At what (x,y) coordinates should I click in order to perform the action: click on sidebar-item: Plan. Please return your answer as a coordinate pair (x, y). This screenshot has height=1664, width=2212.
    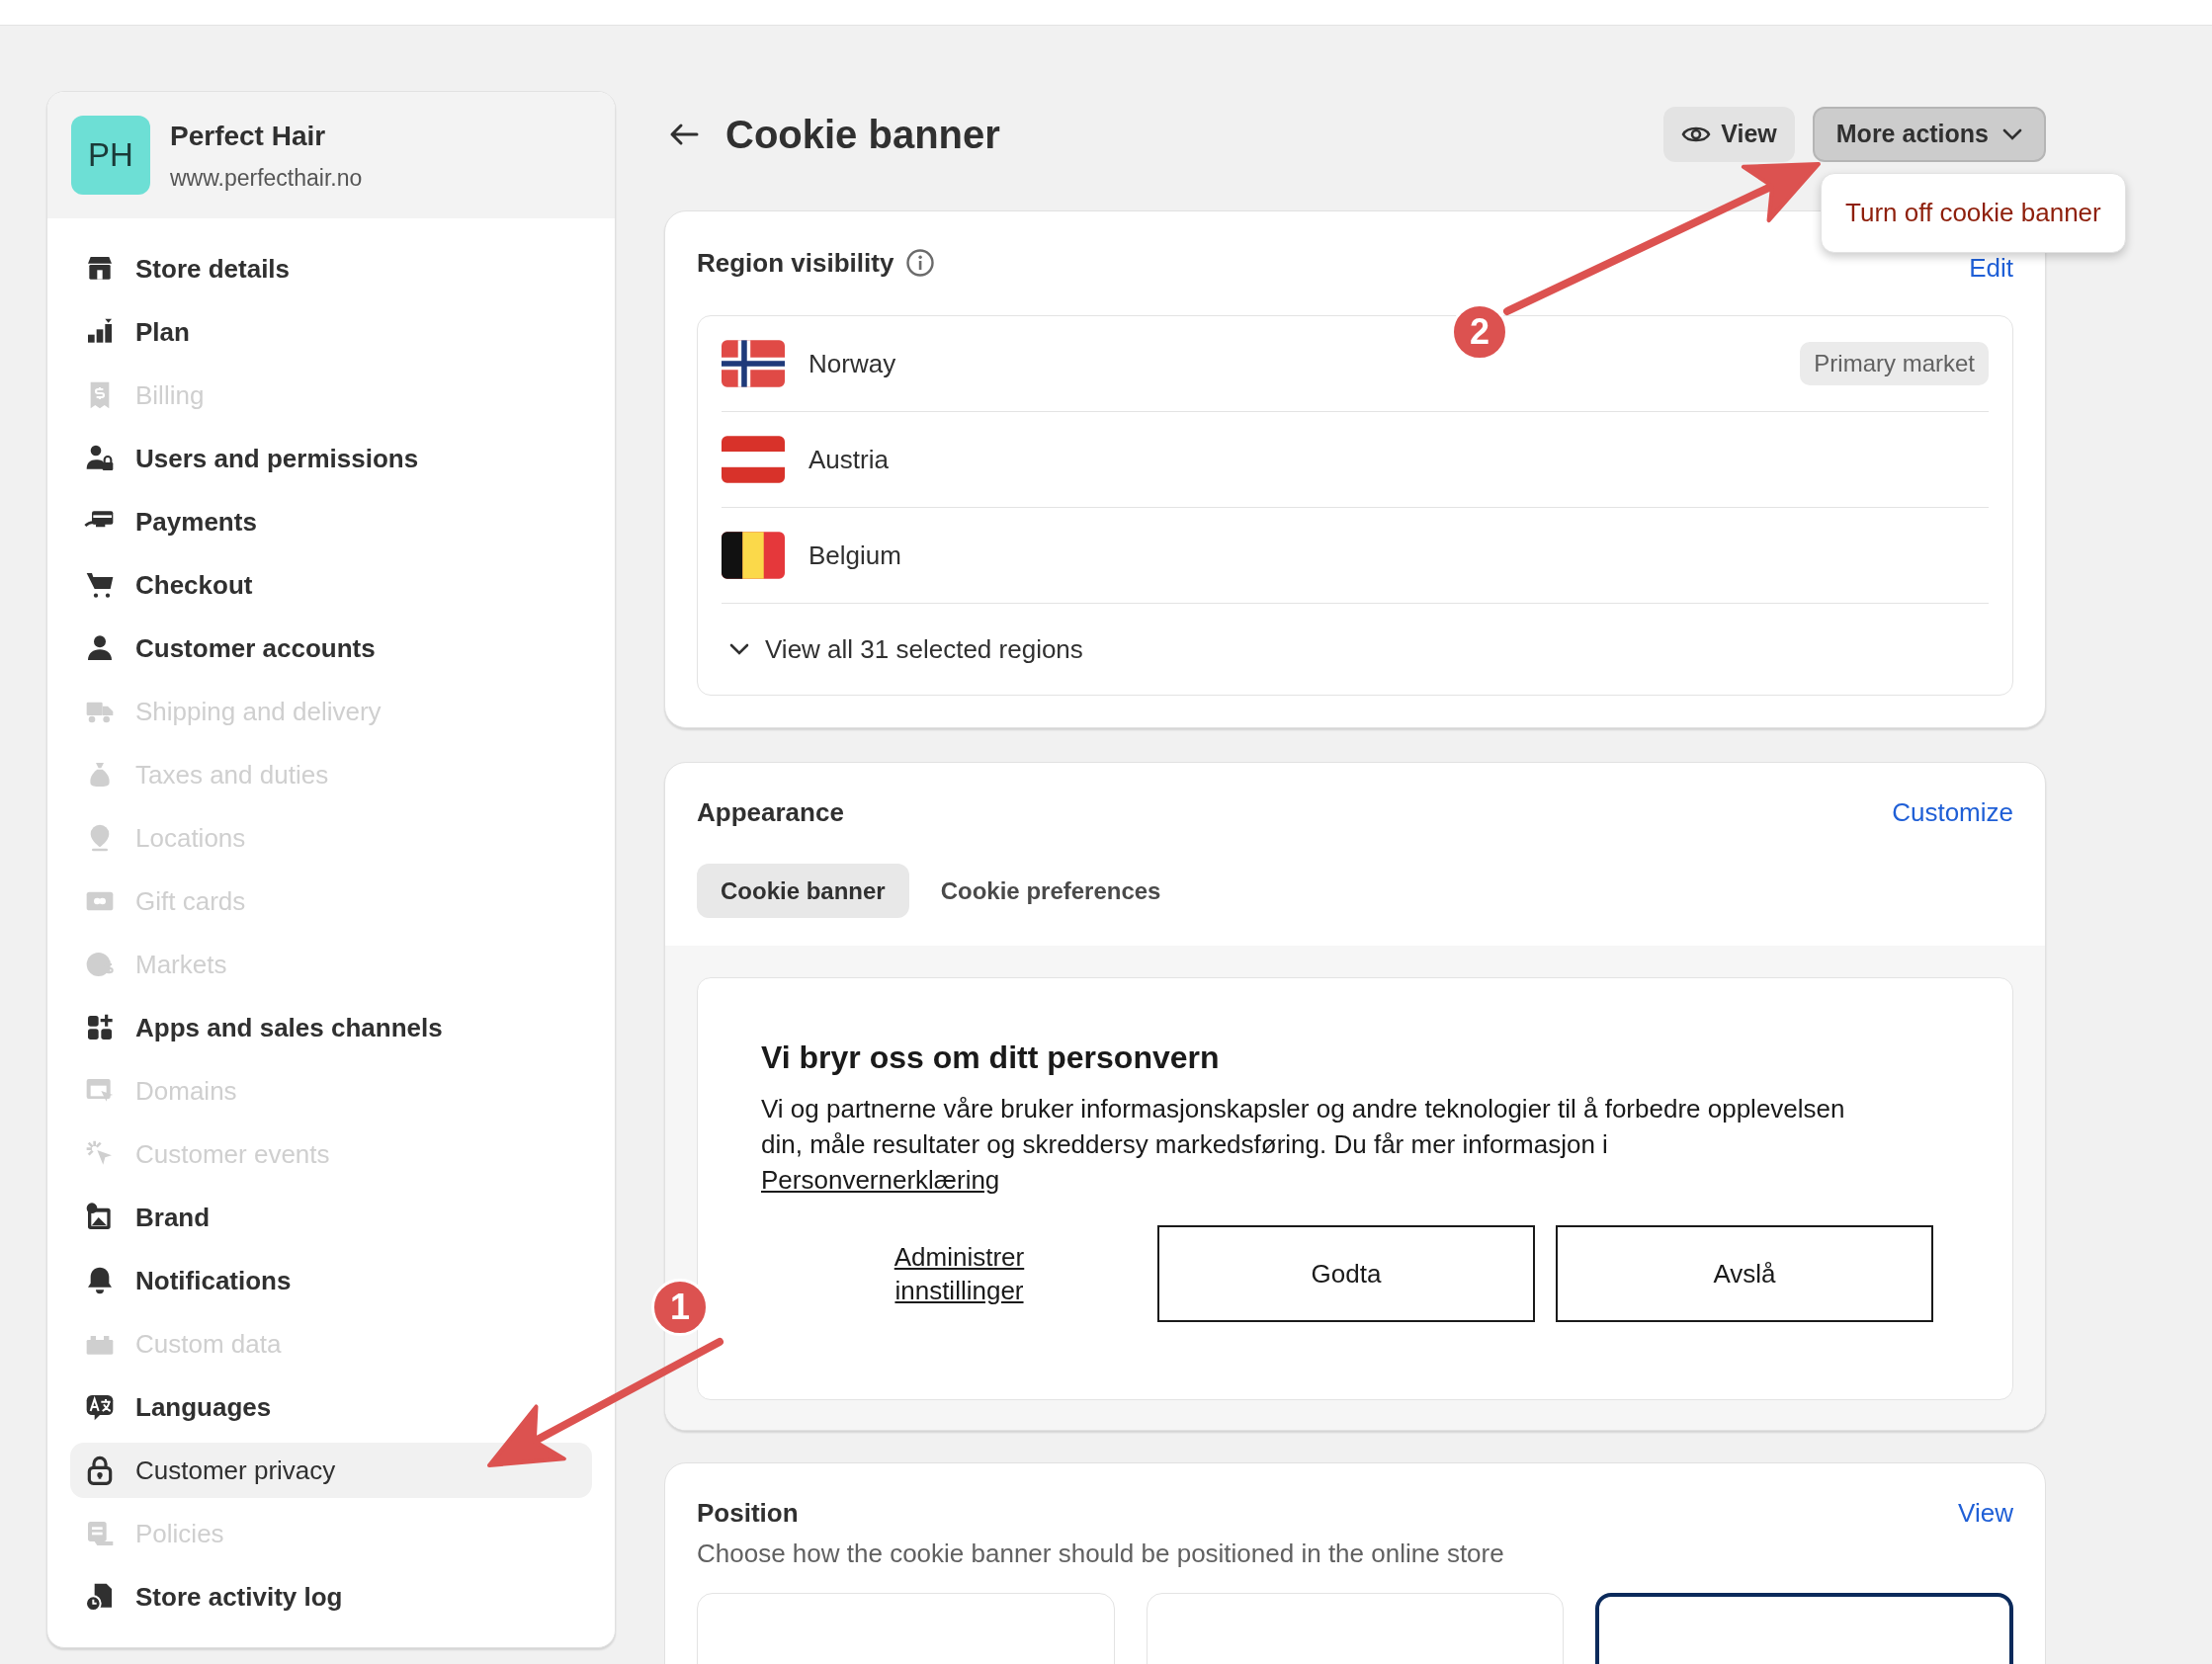
    Looking at the image, I should click on (331, 332).